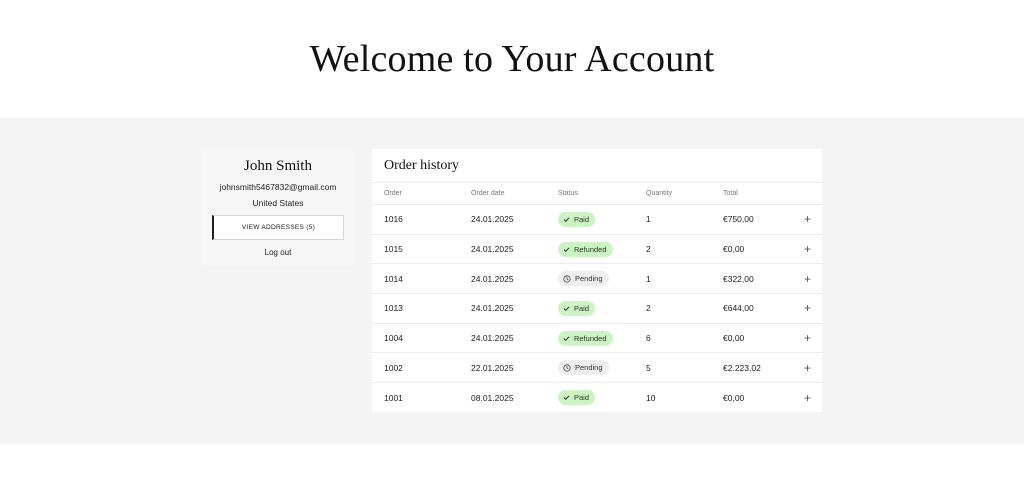 The width and height of the screenshot is (1024, 486). Describe the element at coordinates (742, 367) in the screenshot. I see `order-total: €2.223,02` at that location.